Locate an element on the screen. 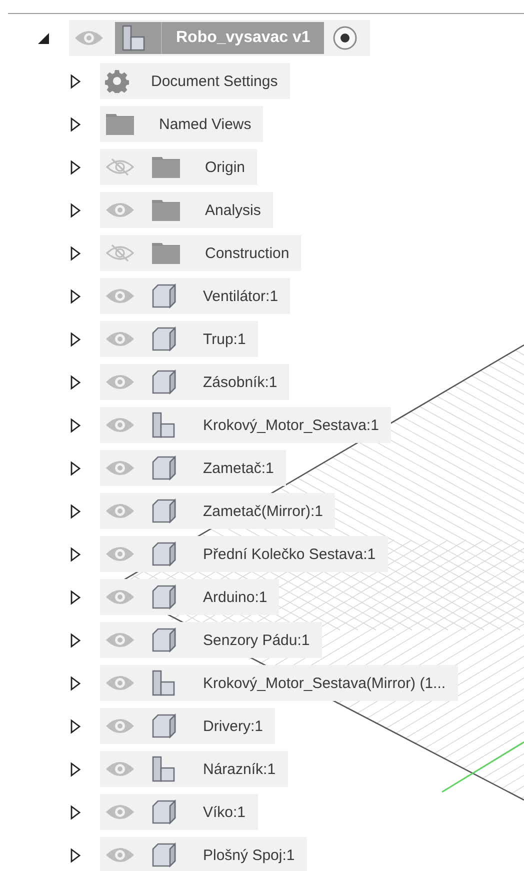 The width and height of the screenshot is (524, 871). browser-item: Přední Kolečko Sestava:1 is located at coordinates (244, 554).